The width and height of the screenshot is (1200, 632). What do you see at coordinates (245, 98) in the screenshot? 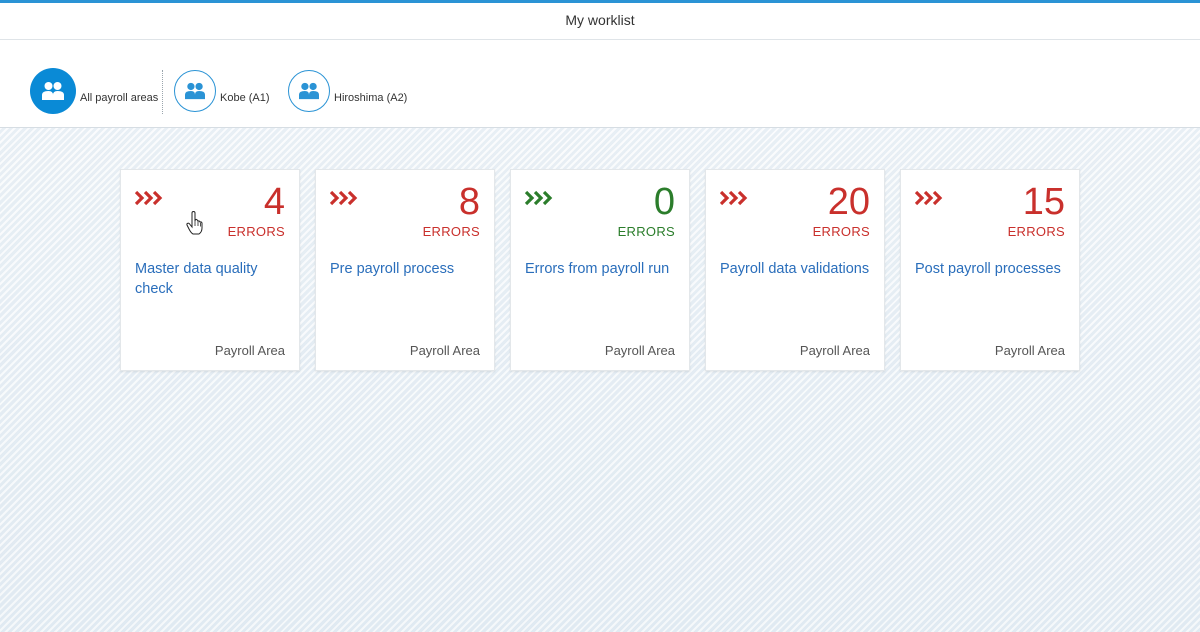
I see `filter-label: Kobe (A1)` at bounding box center [245, 98].